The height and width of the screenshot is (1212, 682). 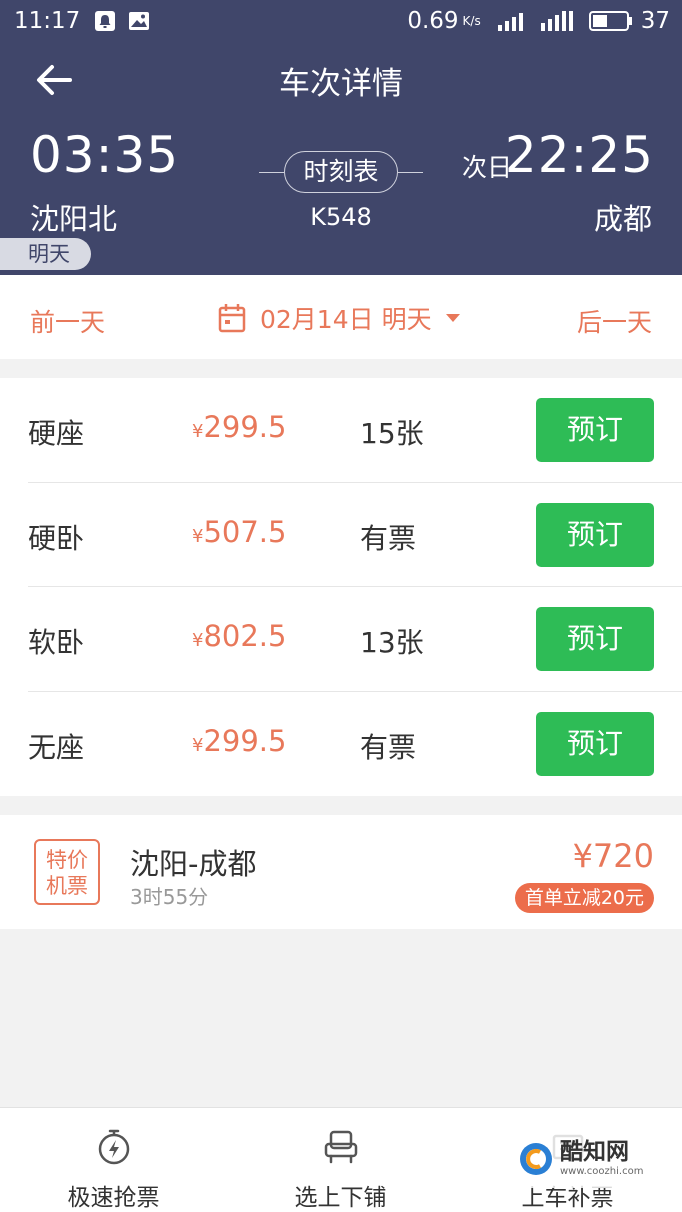 What do you see at coordinates (655, 21) in the screenshot?
I see `battery-level: 37` at bounding box center [655, 21].